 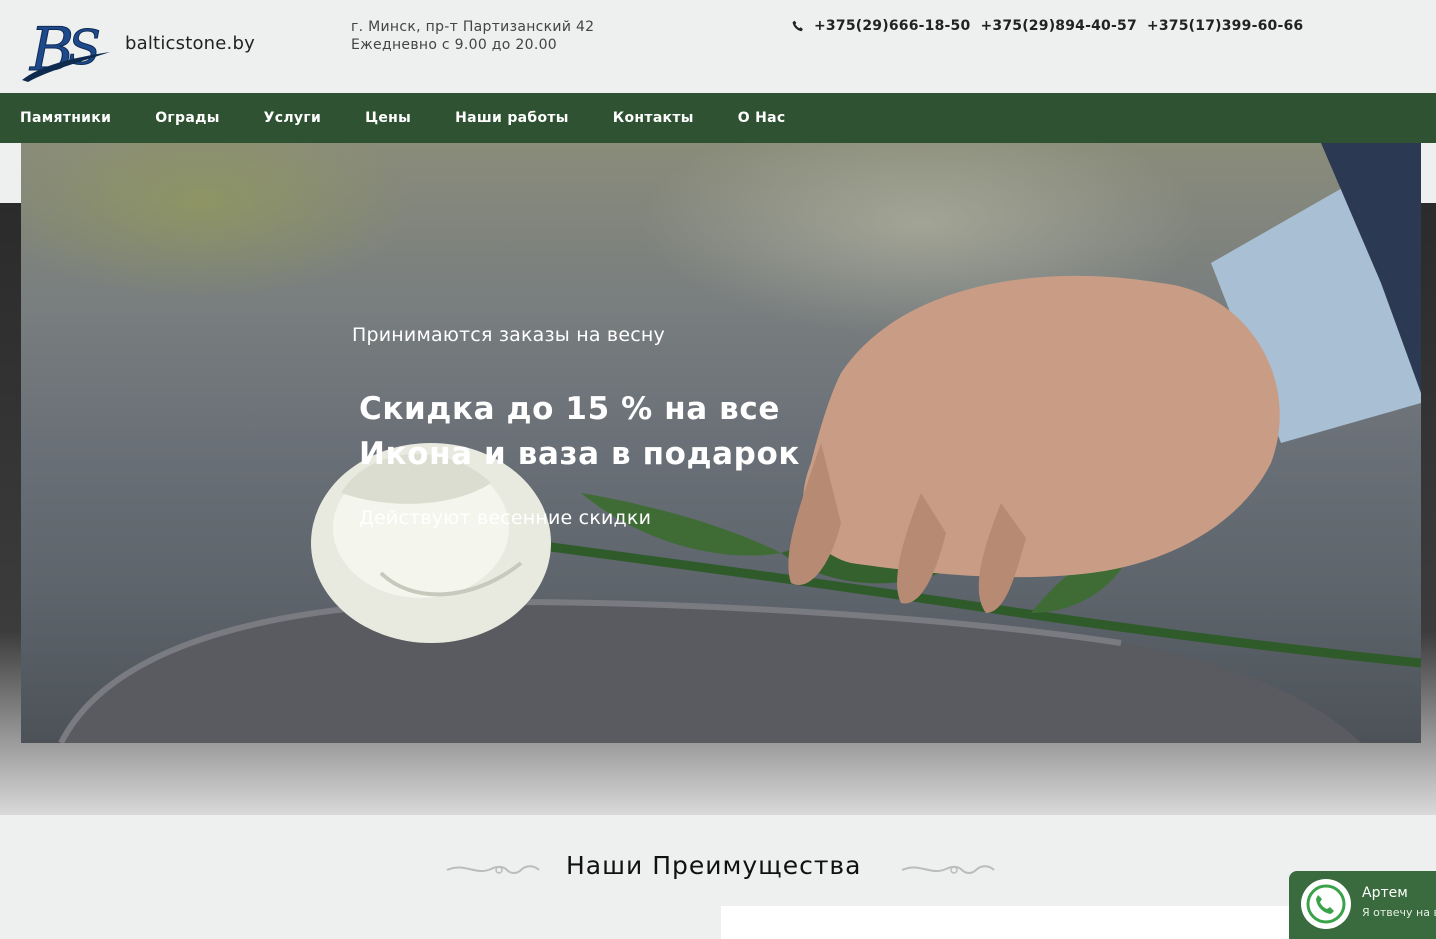 I want to click on logo-icon: B S, so click(x=69, y=50).